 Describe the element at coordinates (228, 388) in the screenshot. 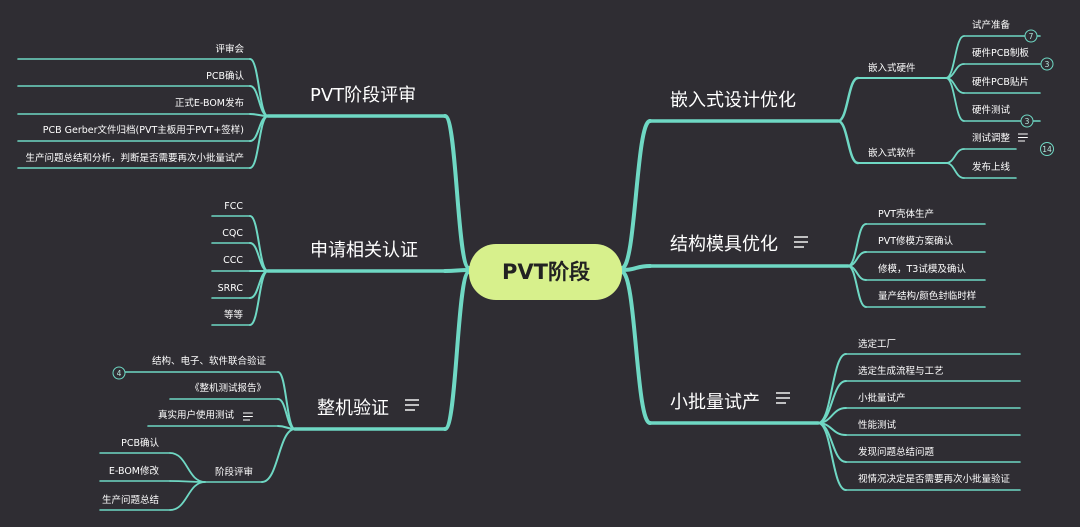

I see `verify-item-1: 《整机测试报告》` at that location.